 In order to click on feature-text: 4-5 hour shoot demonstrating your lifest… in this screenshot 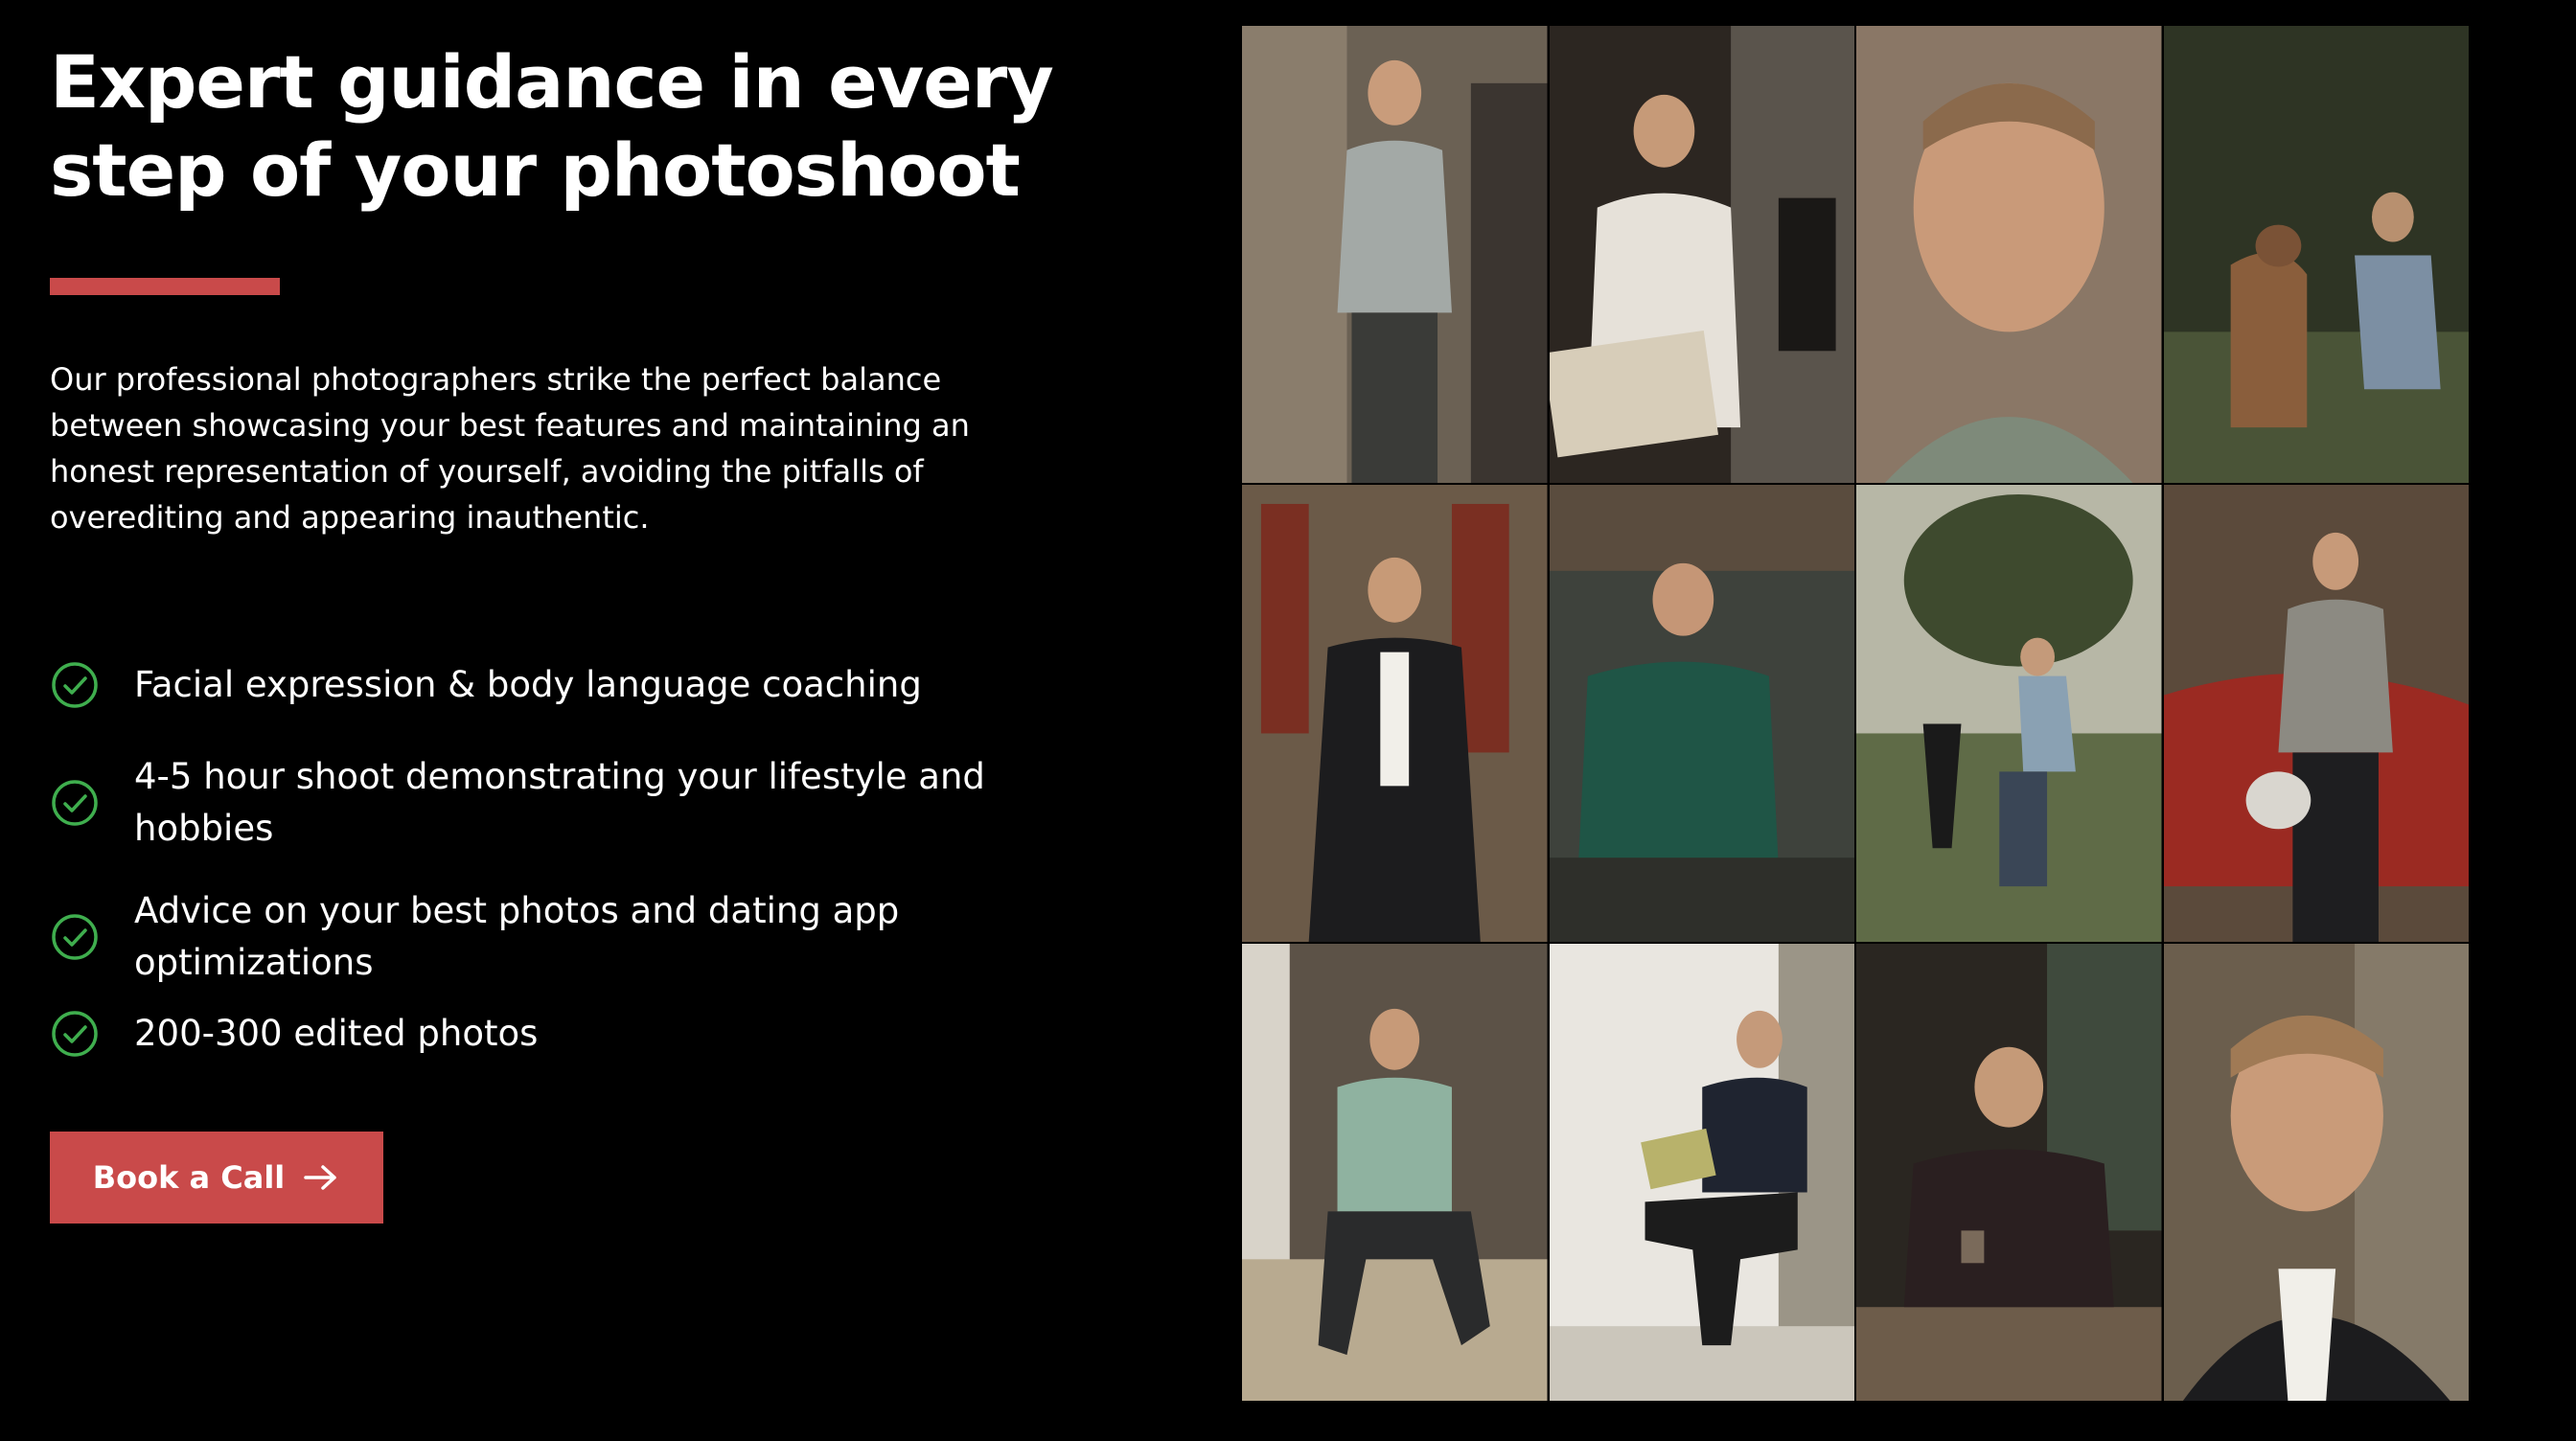, I will do `click(559, 803)`.